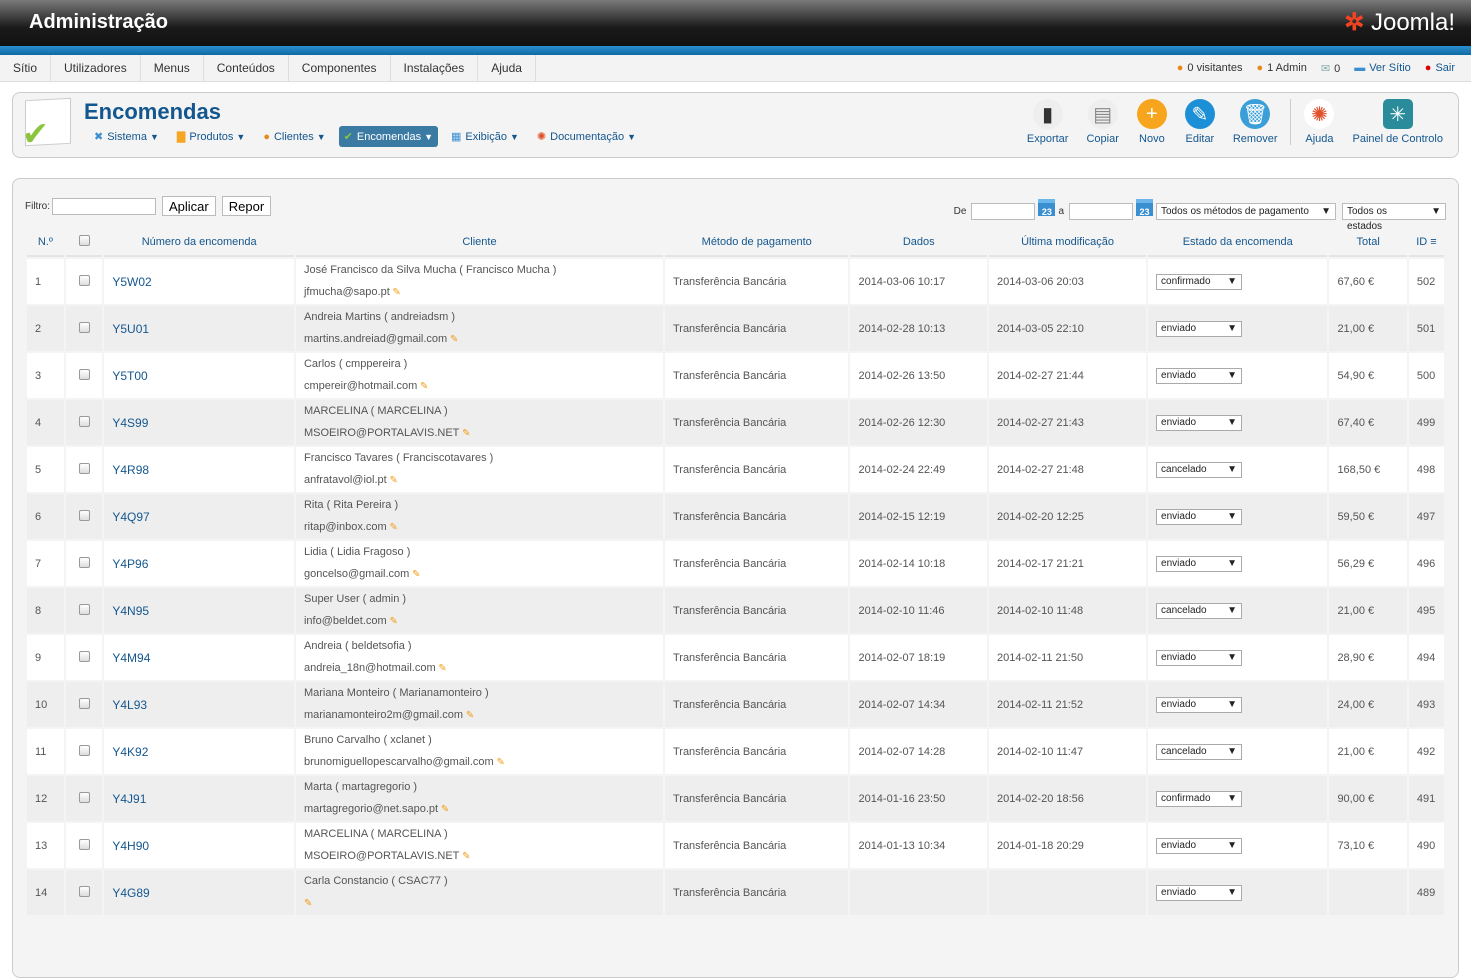 This screenshot has width=1471, height=978. I want to click on column-header-3: Cliente, so click(479, 243).